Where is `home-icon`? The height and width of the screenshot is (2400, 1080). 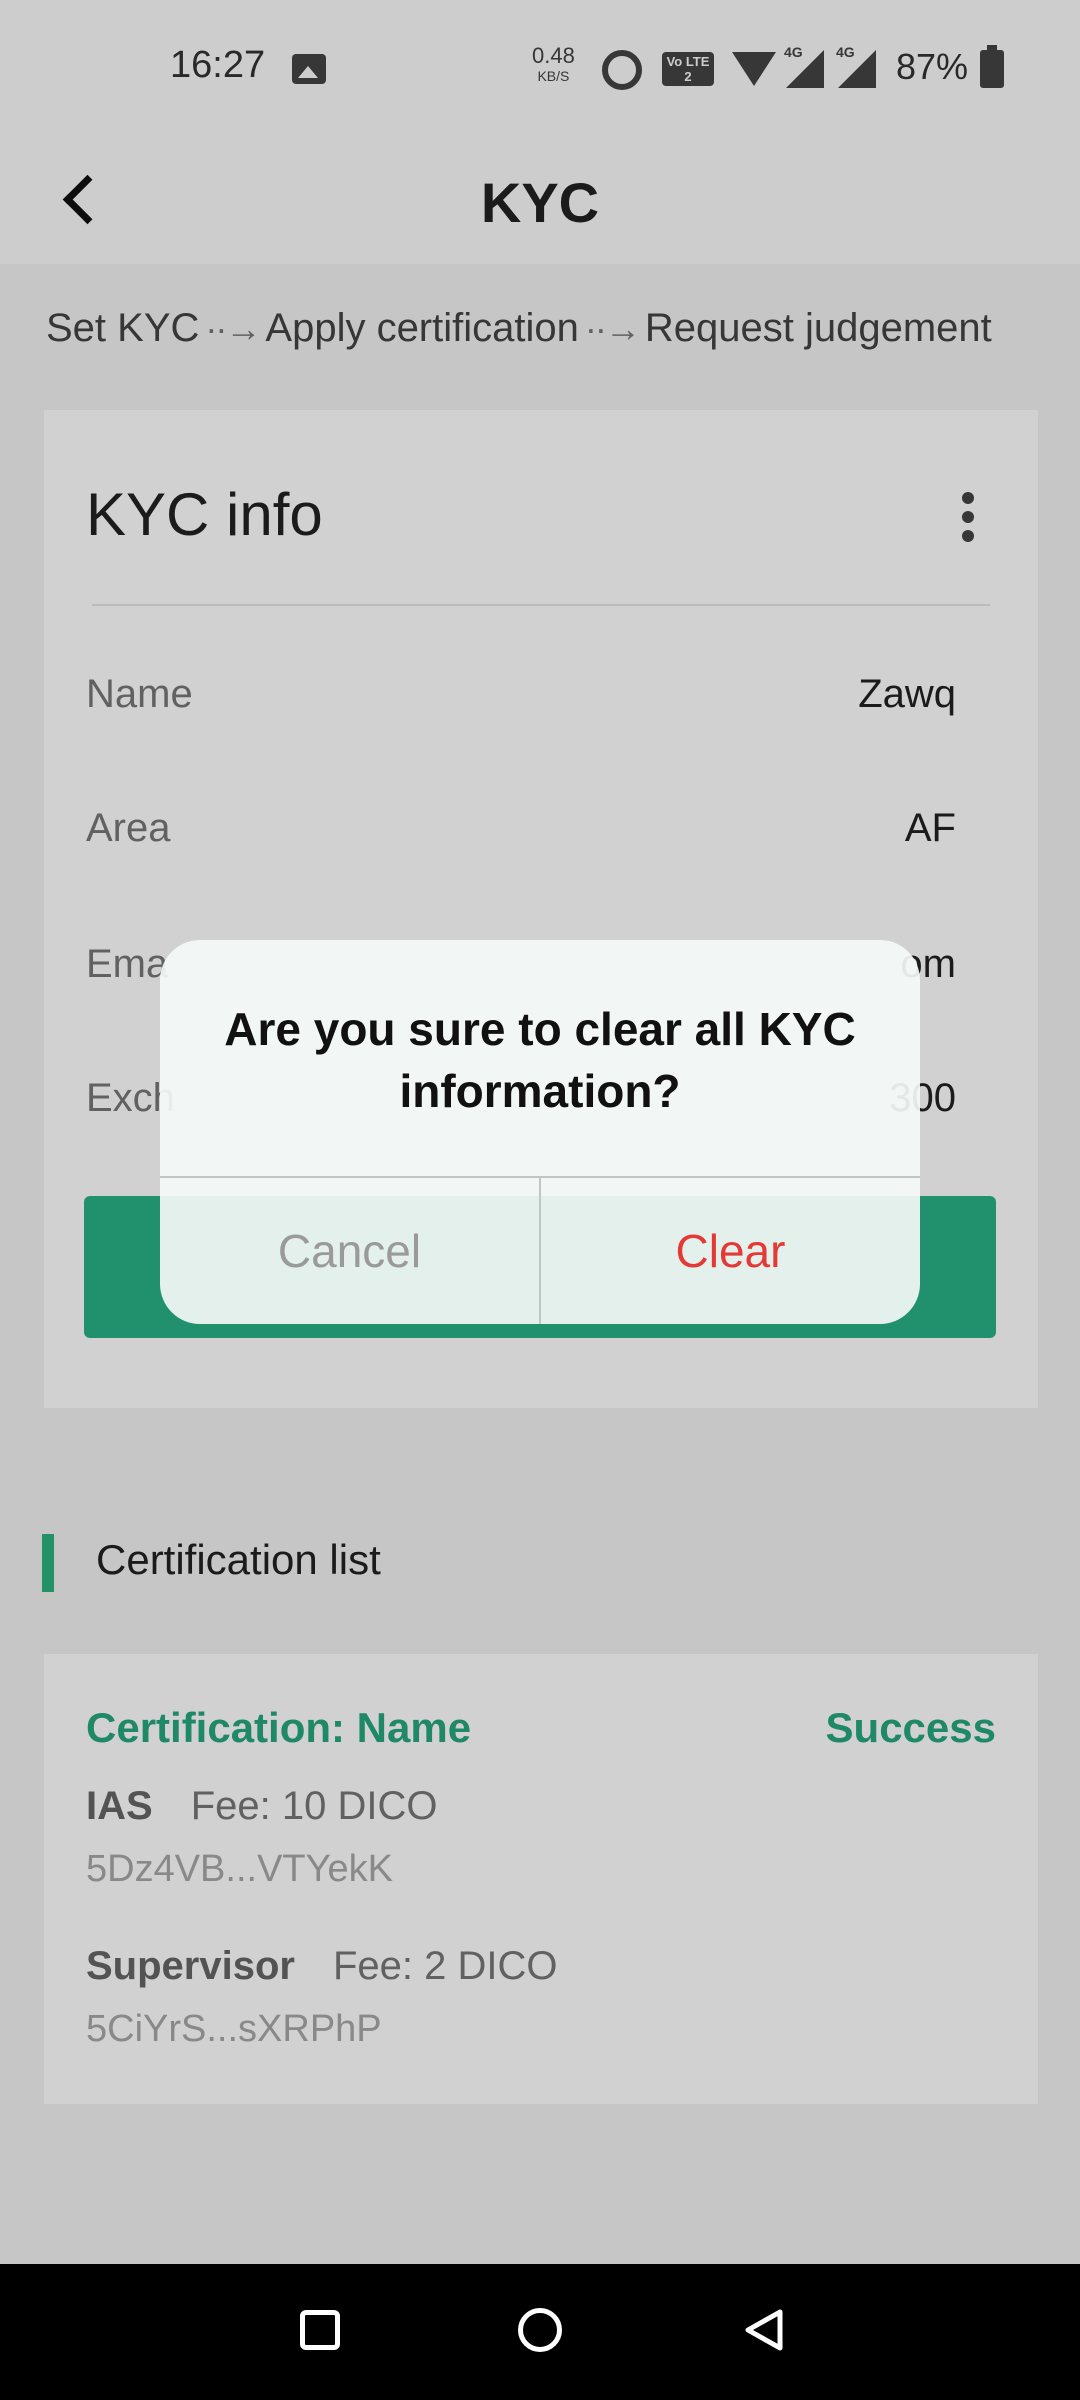
home-icon is located at coordinates (540, 2330).